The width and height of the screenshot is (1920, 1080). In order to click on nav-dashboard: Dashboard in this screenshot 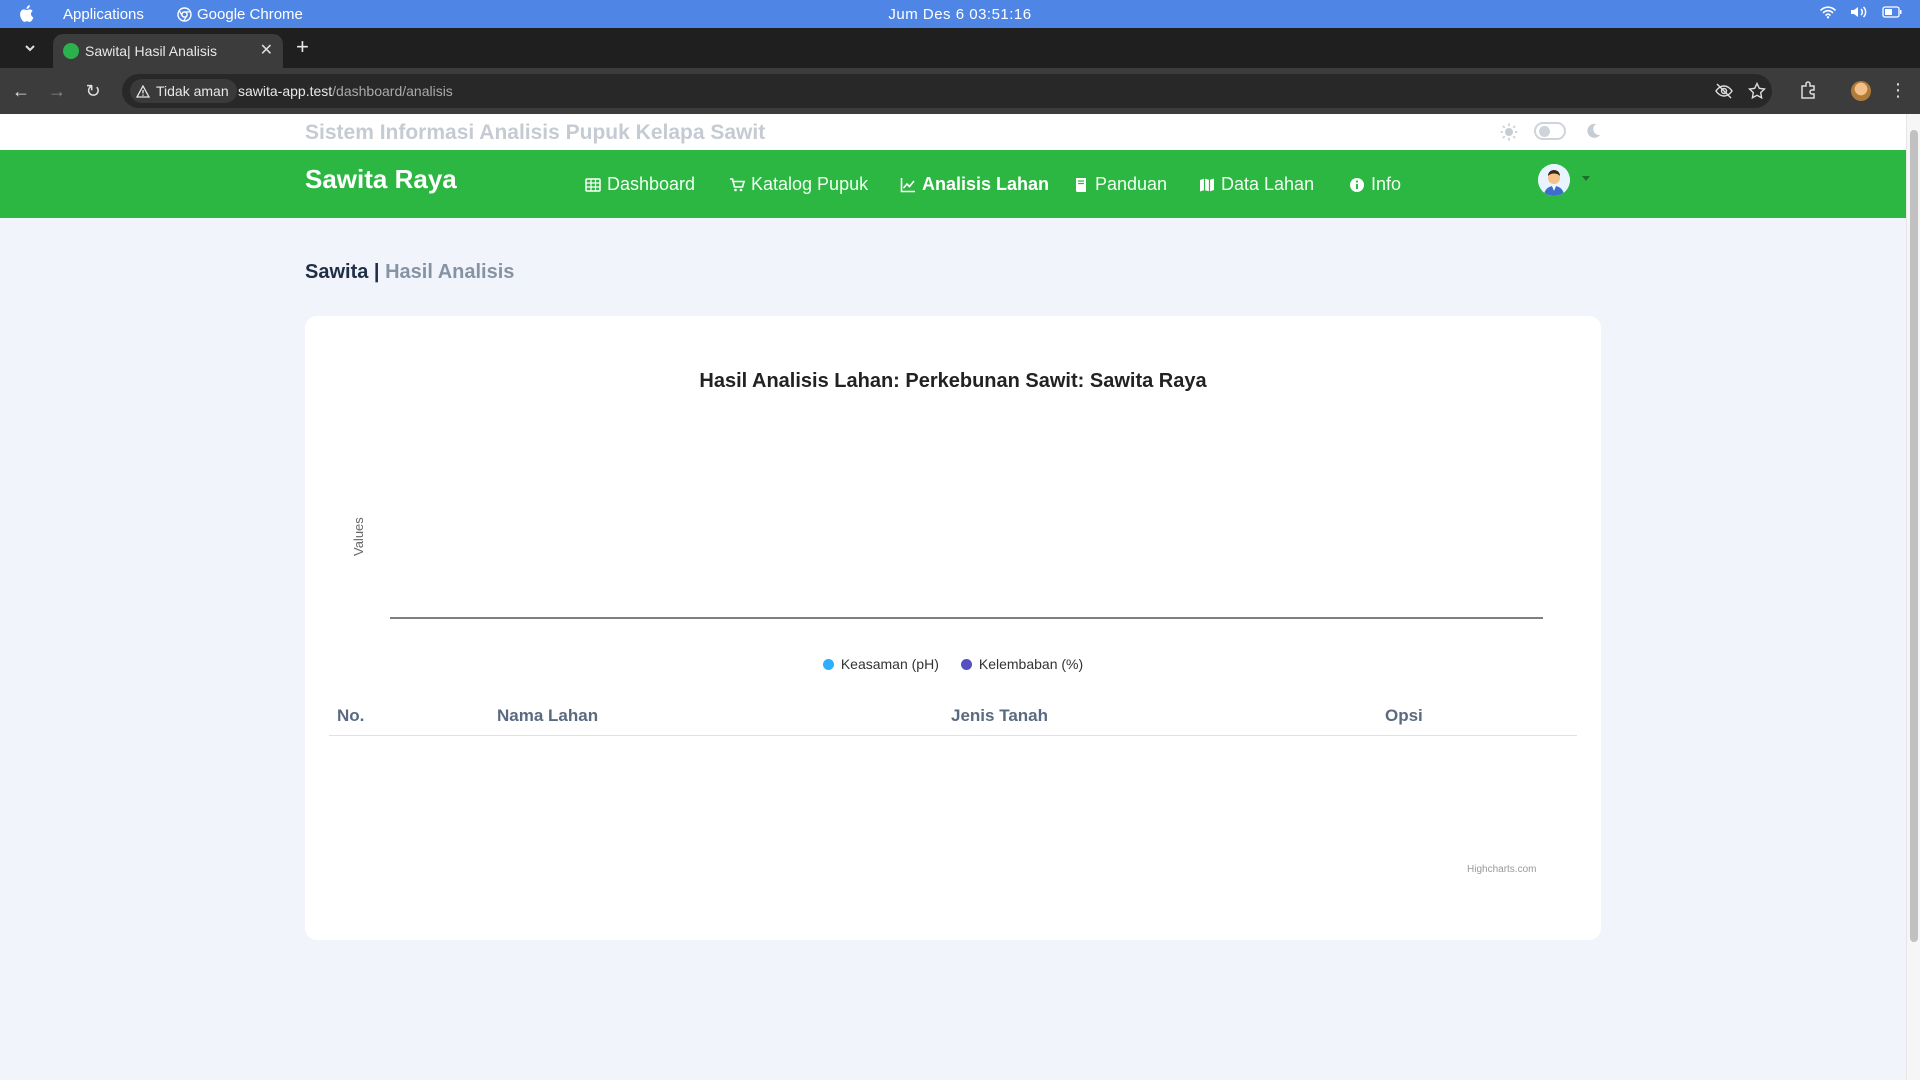, I will do `click(640, 184)`.